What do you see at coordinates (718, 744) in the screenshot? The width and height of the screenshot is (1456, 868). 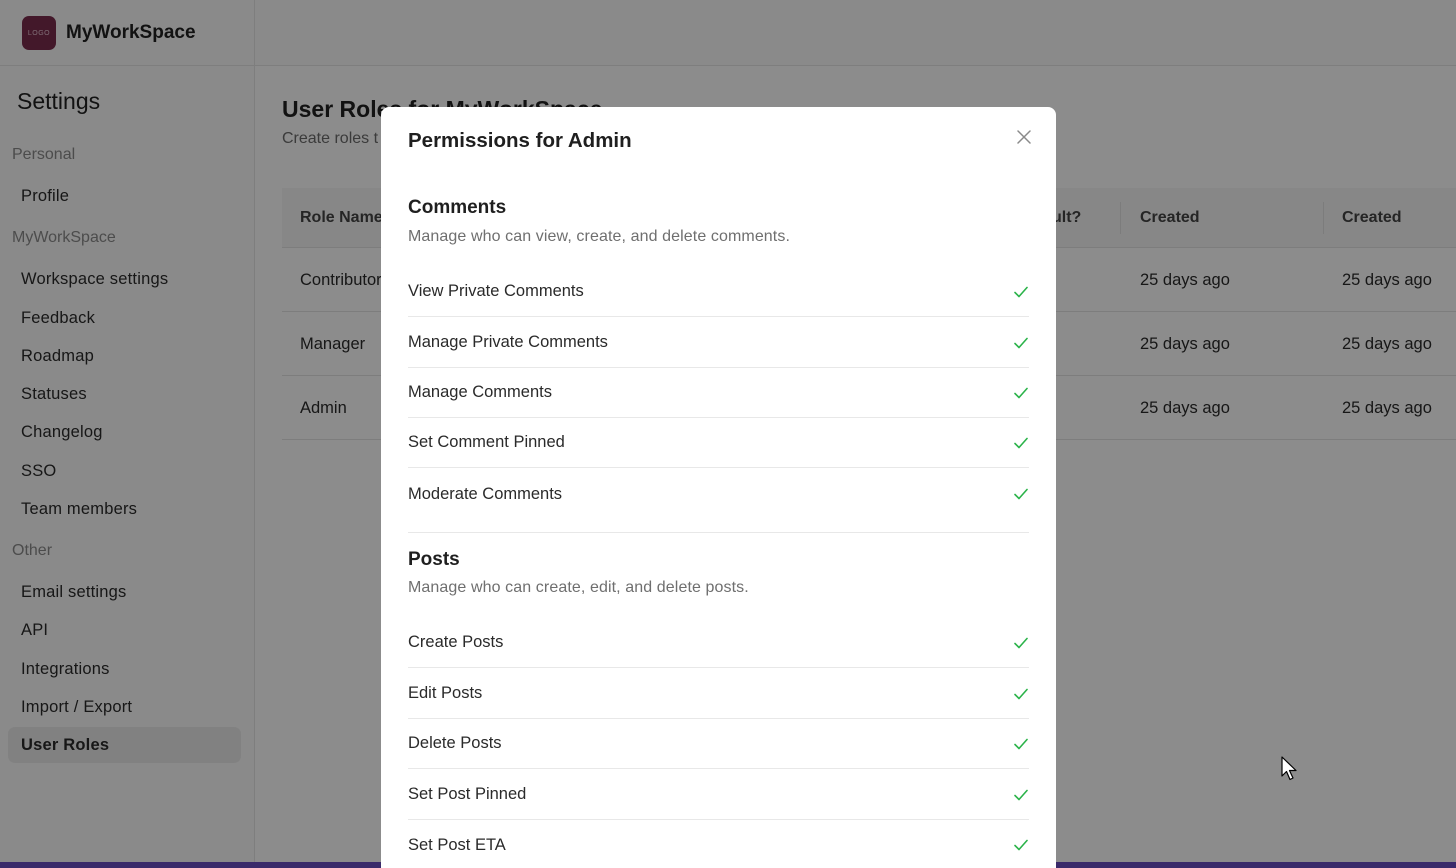 I see `permission-row: Delete Posts` at bounding box center [718, 744].